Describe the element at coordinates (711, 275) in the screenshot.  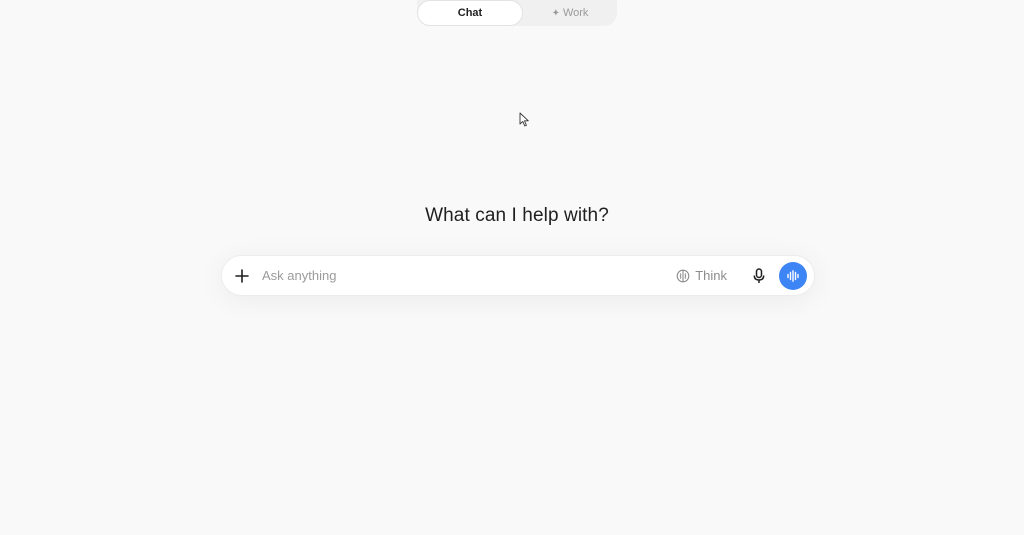
I see `think-label: Think` at that location.